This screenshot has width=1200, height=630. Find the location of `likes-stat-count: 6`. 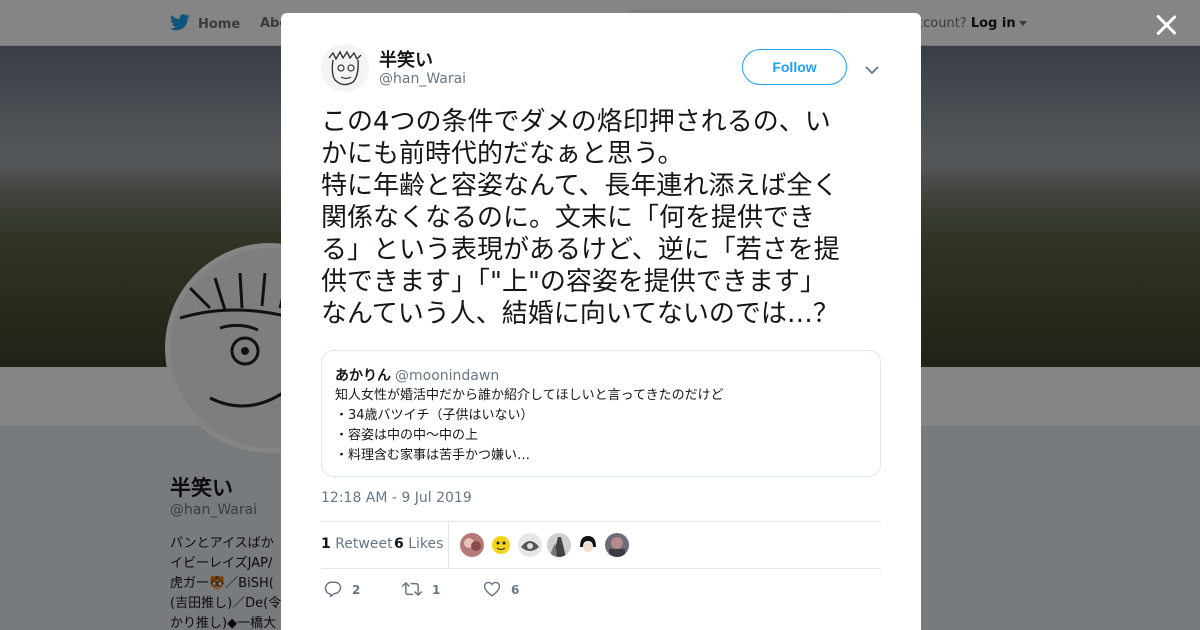

likes-stat-count: 6 is located at coordinates (399, 544).